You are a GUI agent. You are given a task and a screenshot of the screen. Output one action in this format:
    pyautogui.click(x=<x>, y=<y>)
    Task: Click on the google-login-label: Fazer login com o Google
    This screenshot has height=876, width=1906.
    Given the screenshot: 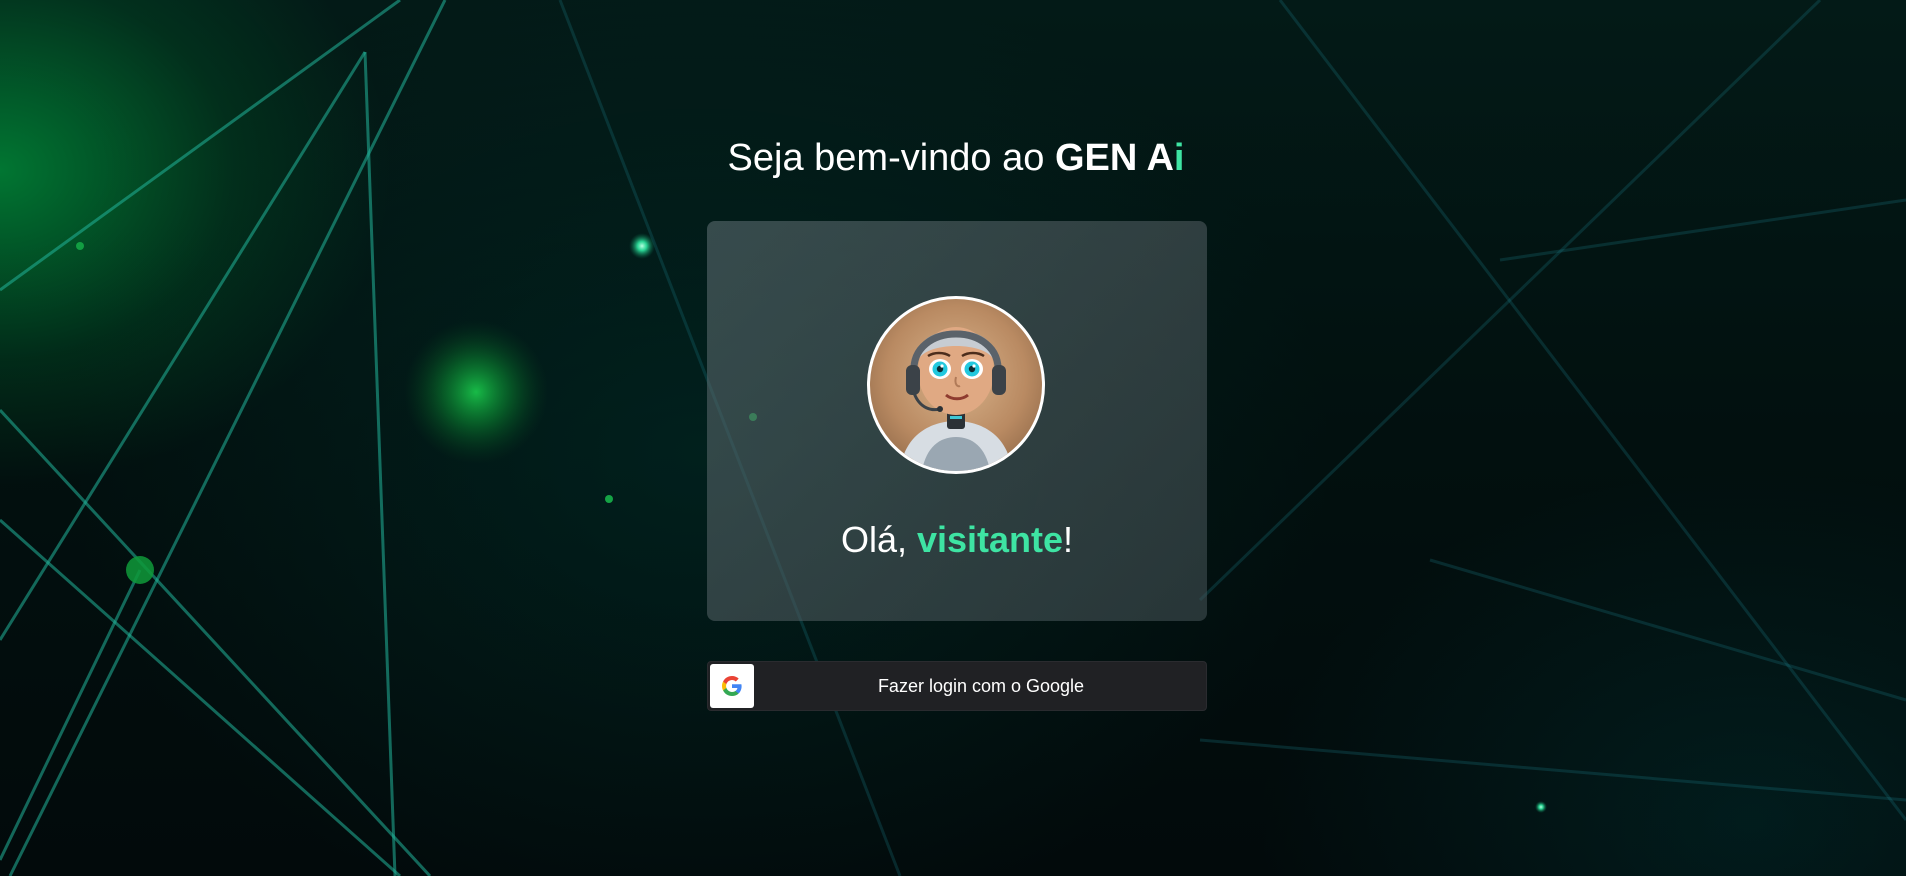 What is the action you would take?
    pyautogui.click(x=981, y=686)
    